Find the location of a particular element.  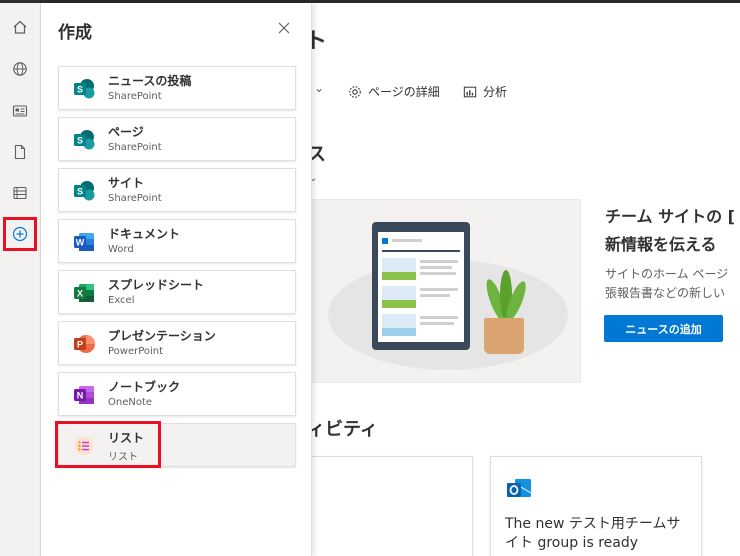

sites-button is located at coordinates (20, 69).